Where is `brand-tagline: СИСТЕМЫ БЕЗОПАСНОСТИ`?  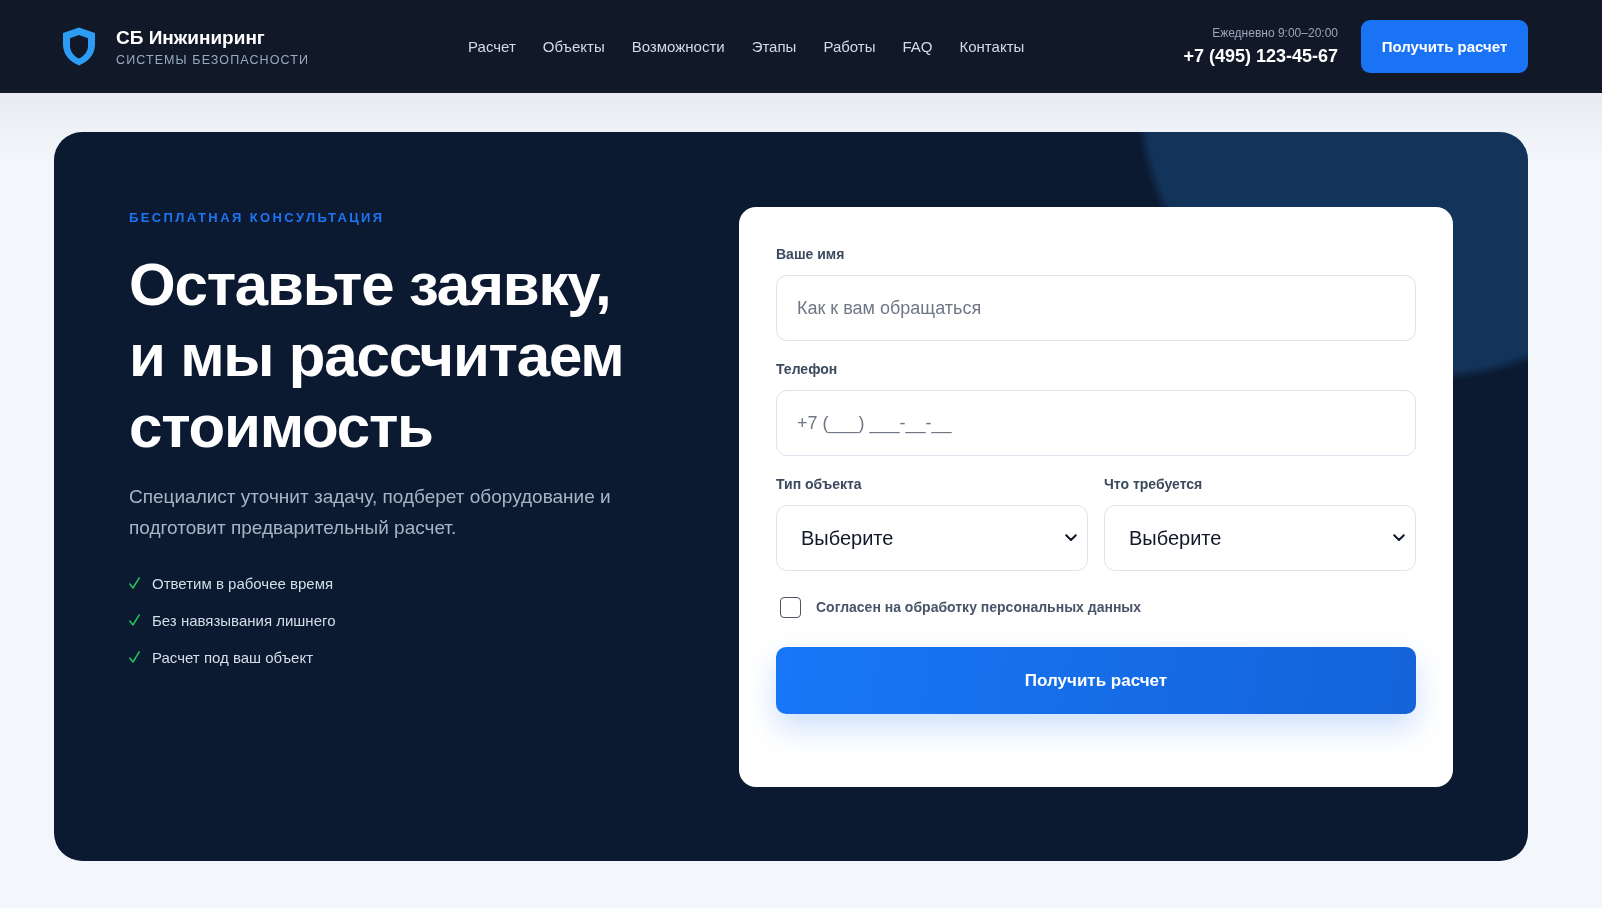
brand-tagline: СИСТЕМЫ БЕЗОПАСНОСТИ is located at coordinates (212, 59).